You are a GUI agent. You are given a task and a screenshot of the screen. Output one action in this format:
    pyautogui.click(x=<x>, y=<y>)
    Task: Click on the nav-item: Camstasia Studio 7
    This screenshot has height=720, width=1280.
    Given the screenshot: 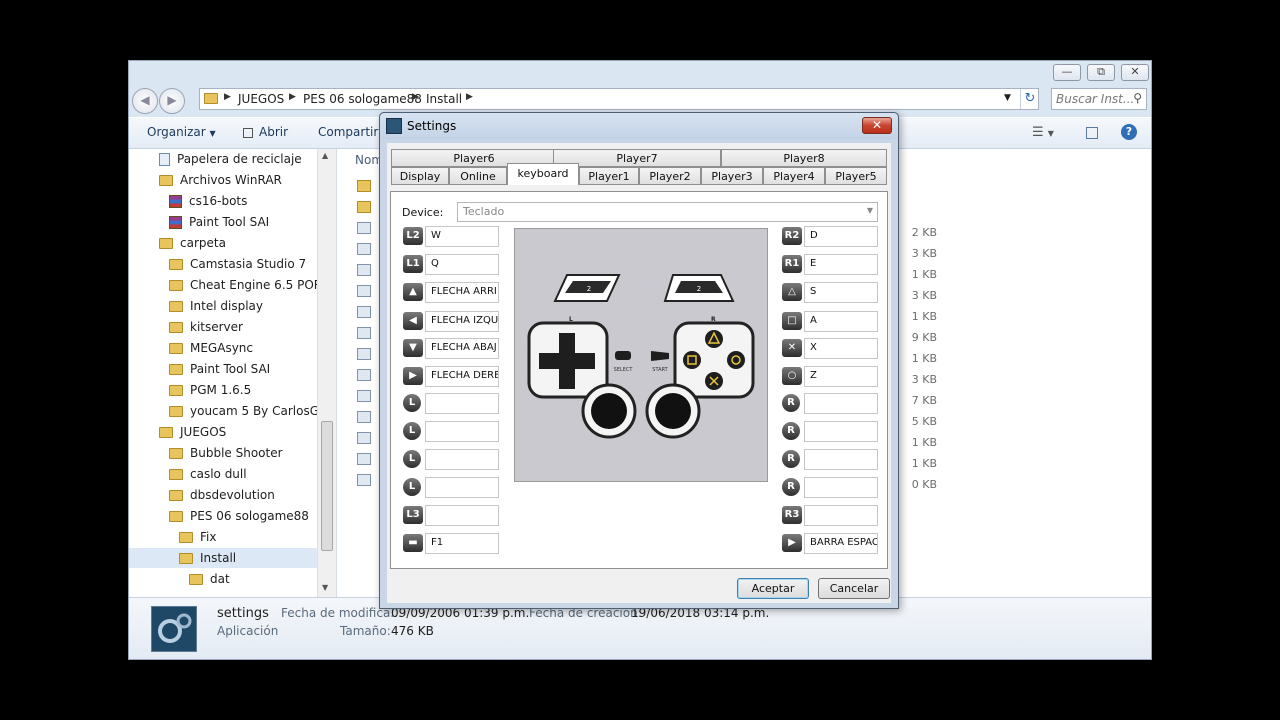 What is the action you would take?
    pyautogui.click(x=223, y=264)
    